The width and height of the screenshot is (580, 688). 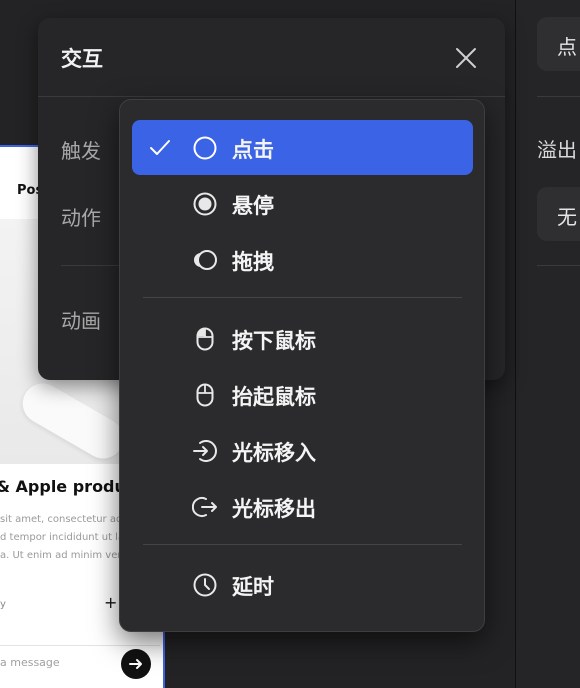 What do you see at coordinates (253, 262) in the screenshot?
I see `menu-item-label: 拖拽` at bounding box center [253, 262].